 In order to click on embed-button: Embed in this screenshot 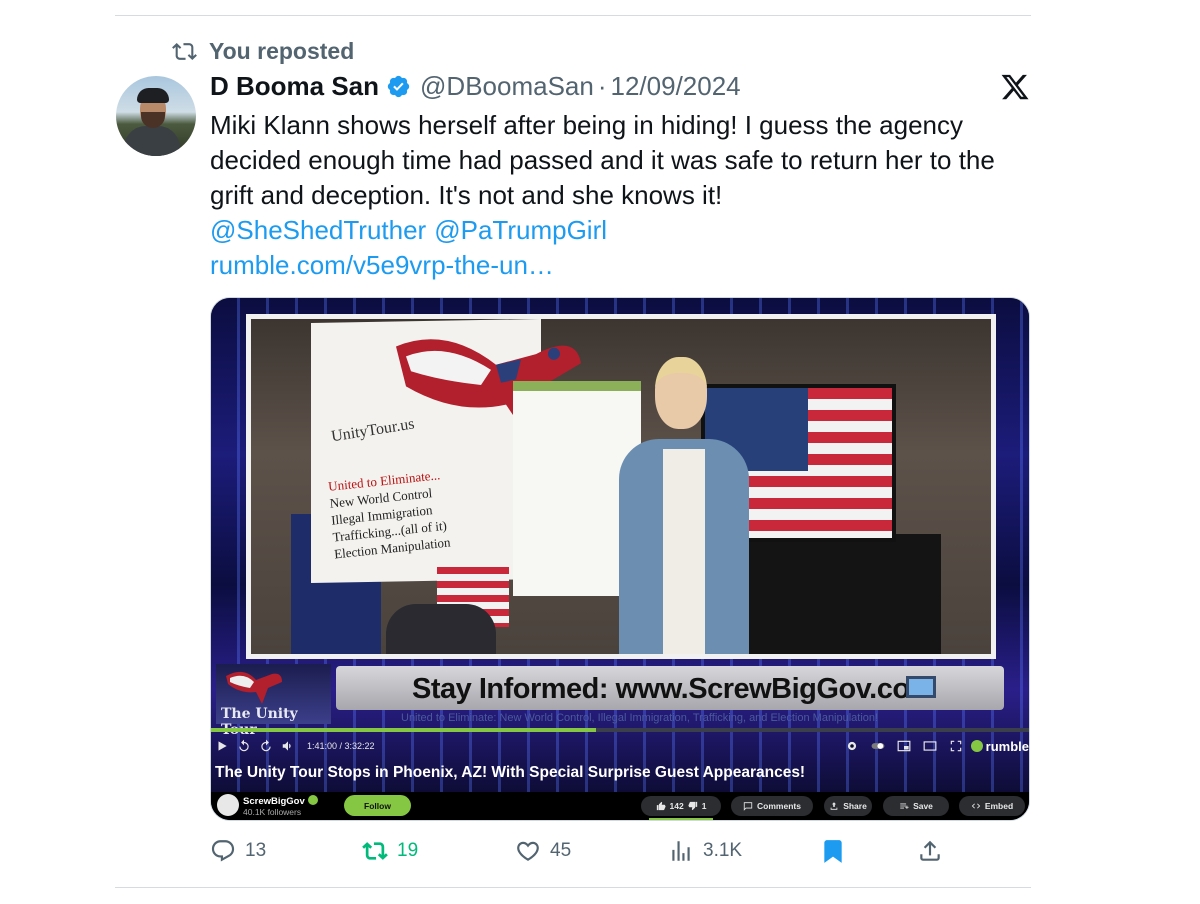, I will do `click(992, 806)`.